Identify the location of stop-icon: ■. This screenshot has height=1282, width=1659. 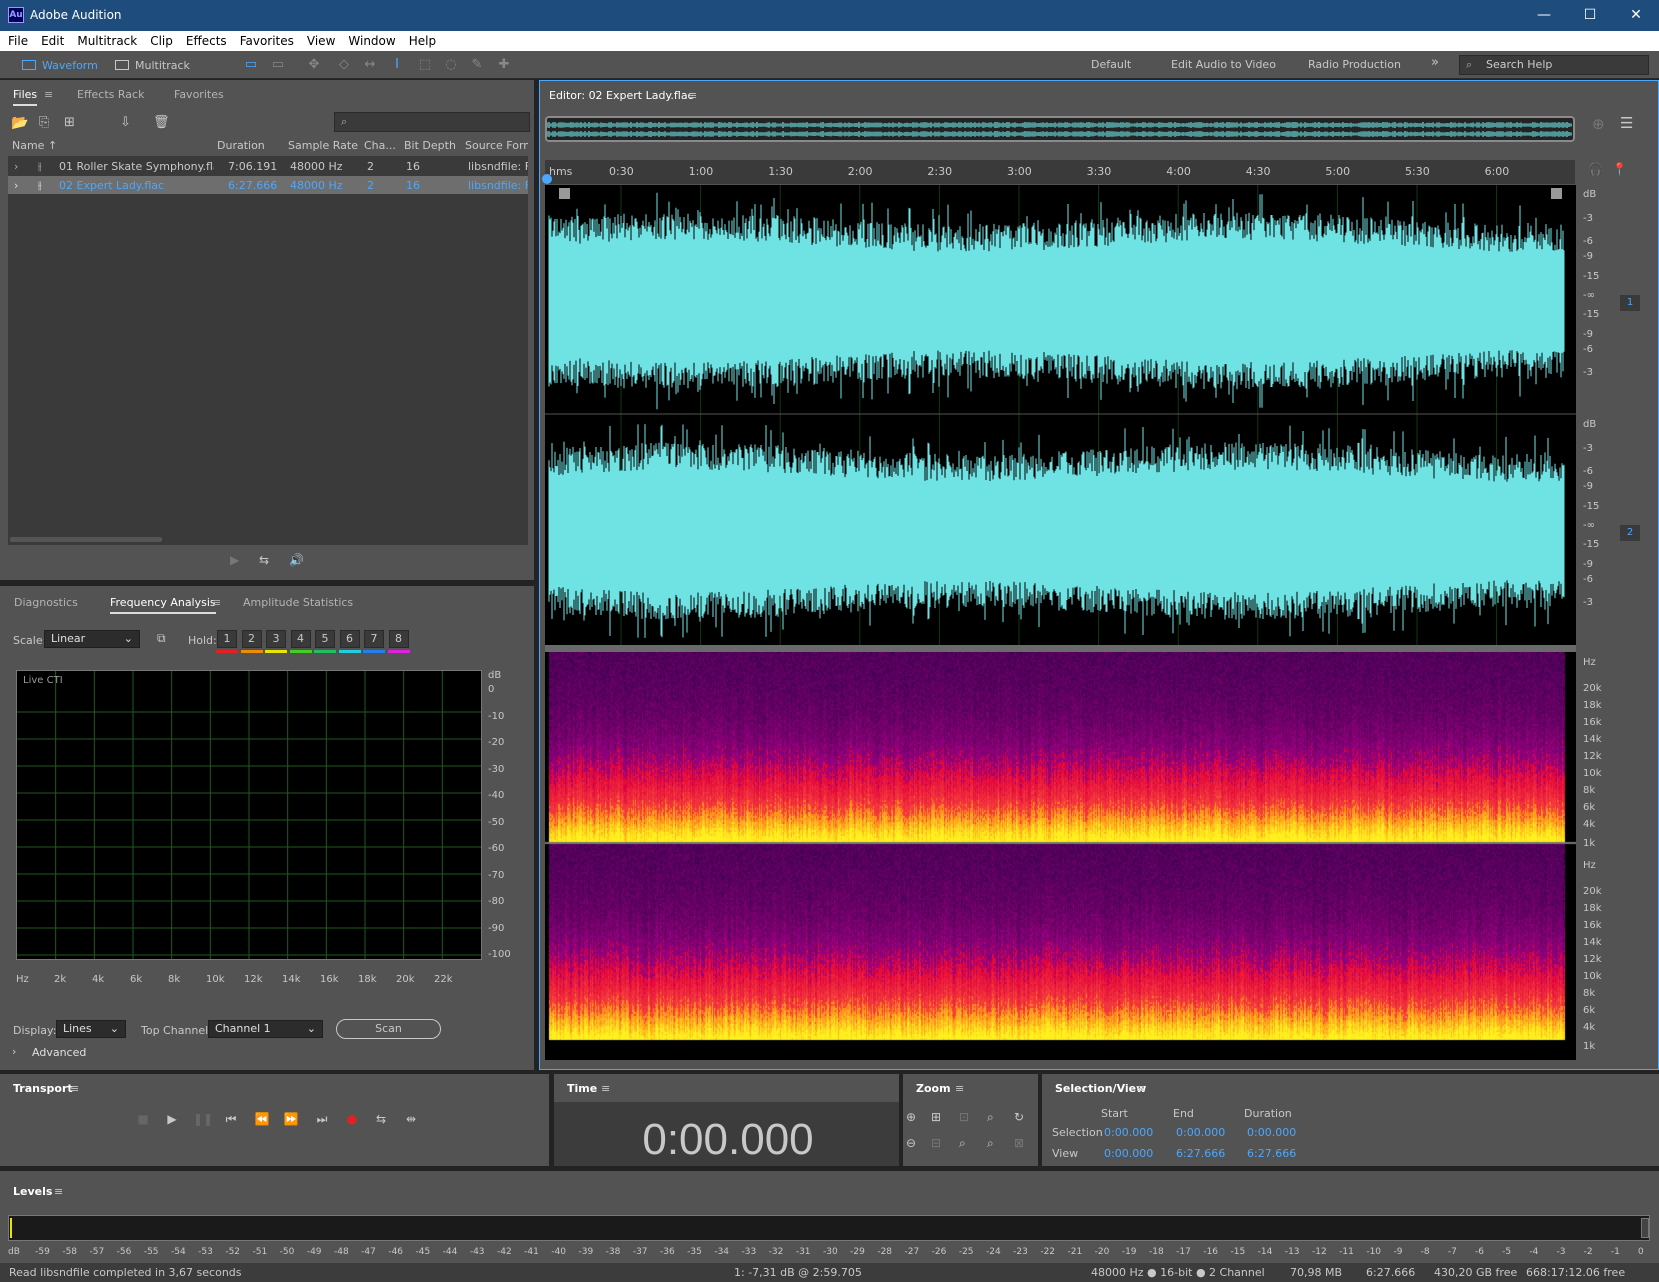
(143, 1120).